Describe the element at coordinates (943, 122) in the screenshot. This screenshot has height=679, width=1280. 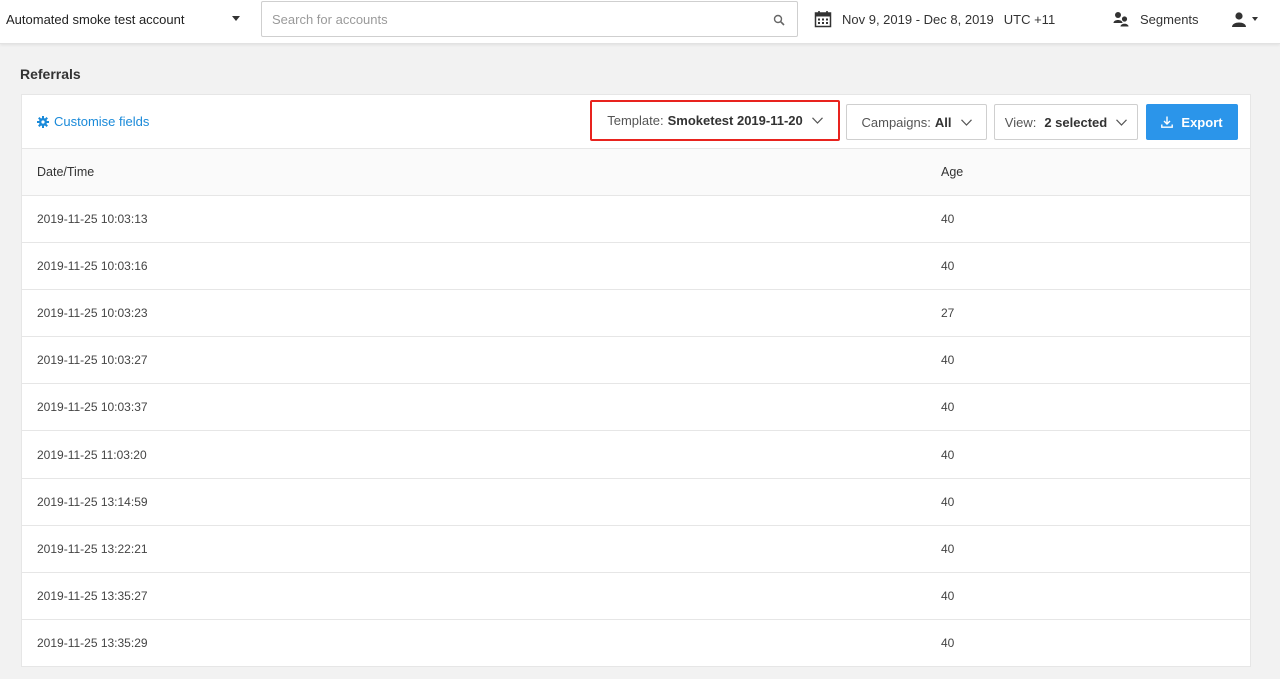
I see `campaigns-value: All` at that location.